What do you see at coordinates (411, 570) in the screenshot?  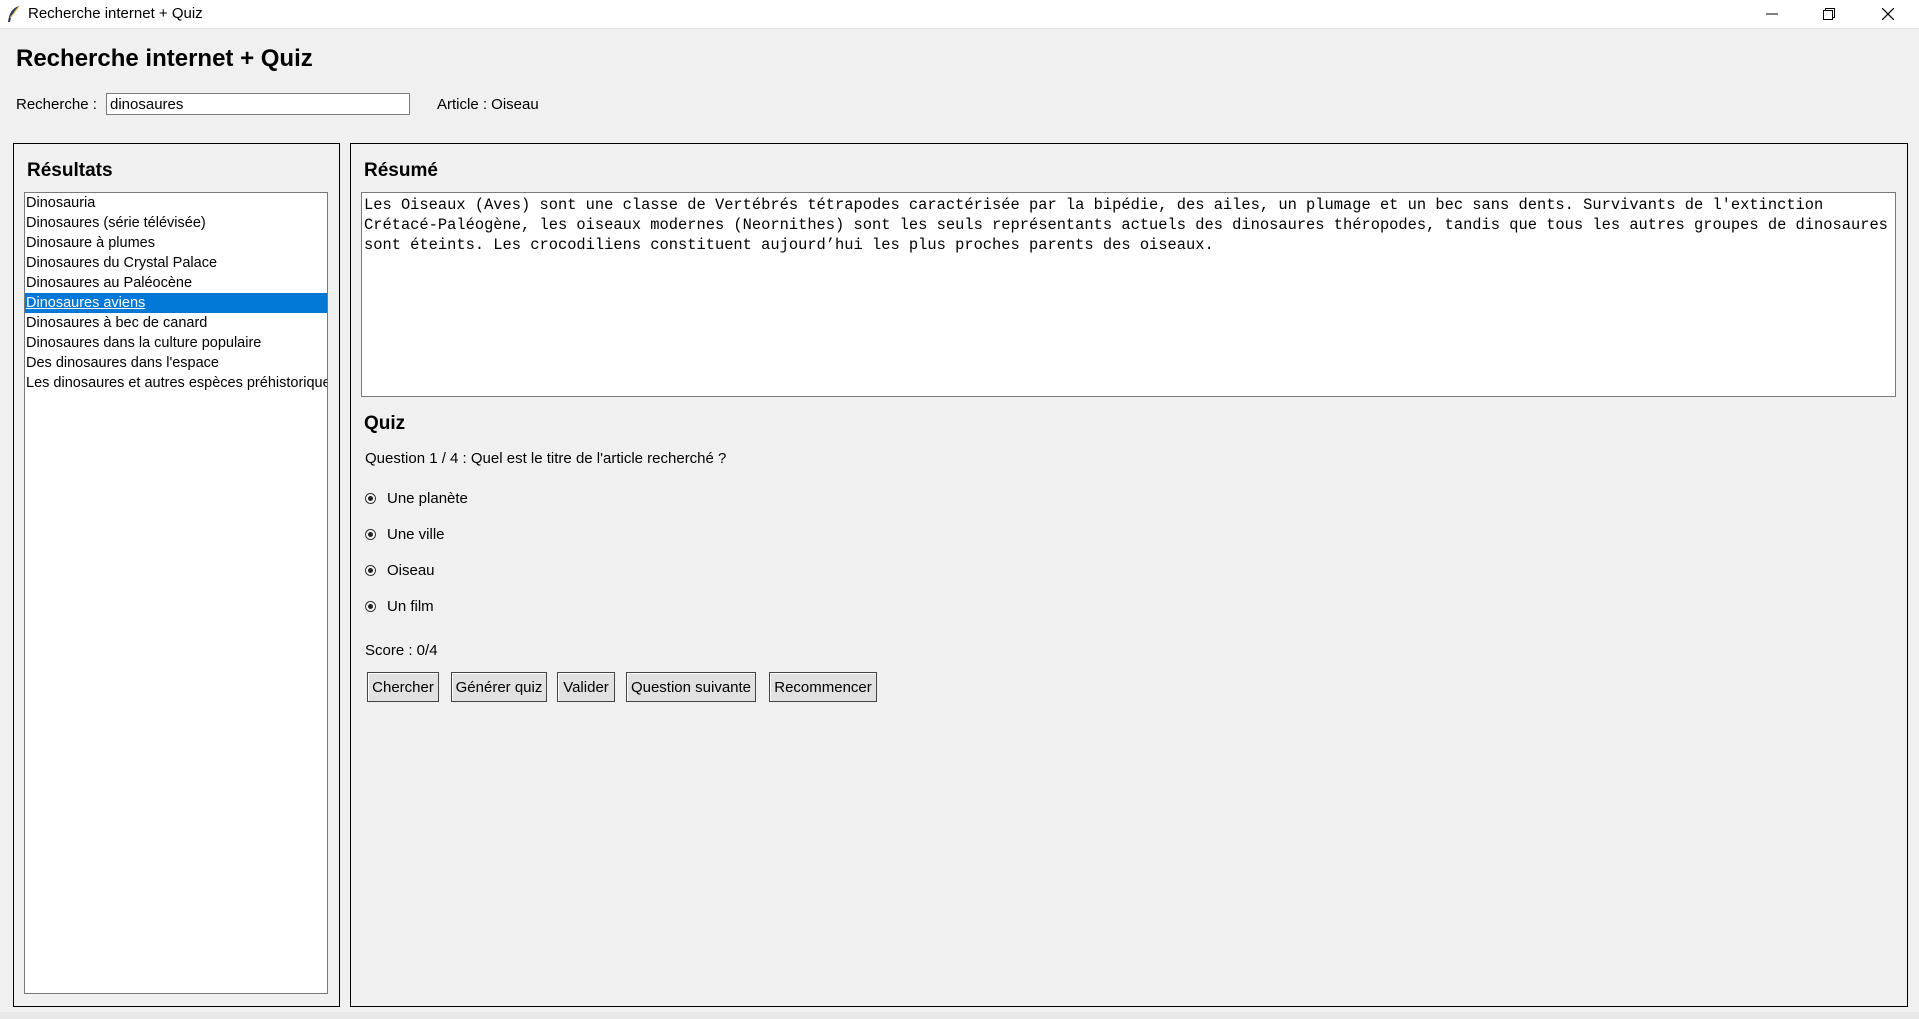 I see `quiz-option-label: Oiseau` at bounding box center [411, 570].